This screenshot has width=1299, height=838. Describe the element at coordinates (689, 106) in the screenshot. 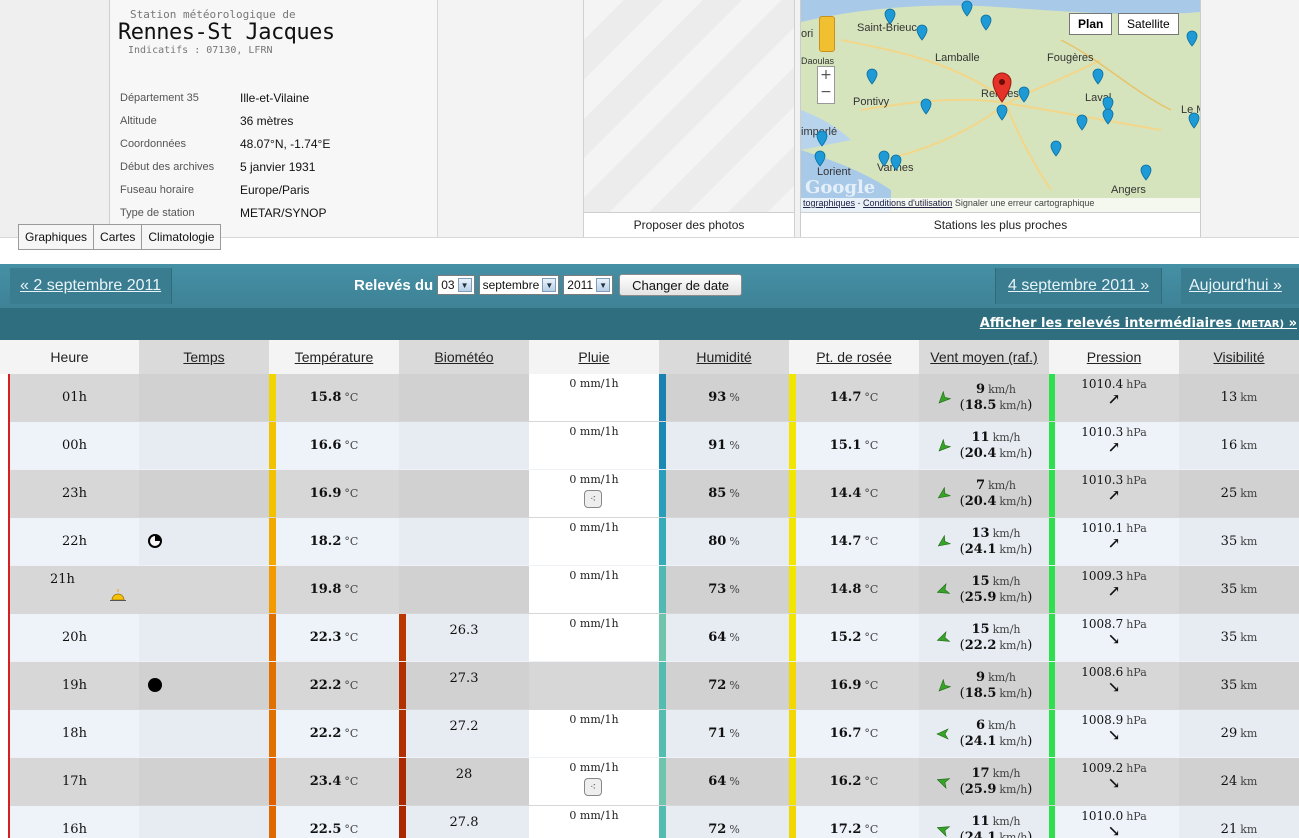

I see `photo-placeholder` at that location.